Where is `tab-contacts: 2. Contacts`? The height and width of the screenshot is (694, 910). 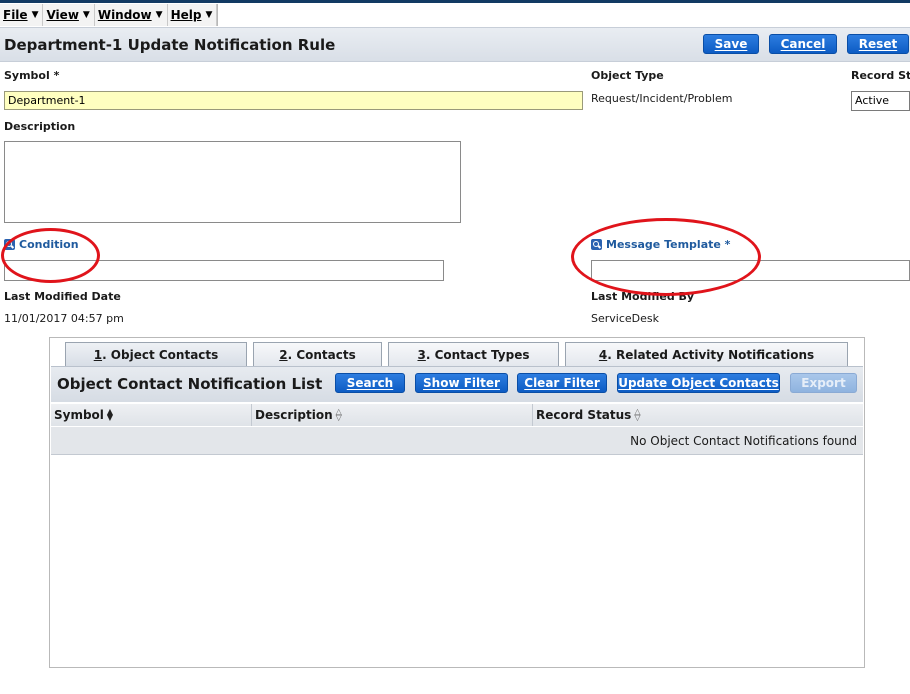
tab-contacts: 2. Contacts is located at coordinates (317, 354).